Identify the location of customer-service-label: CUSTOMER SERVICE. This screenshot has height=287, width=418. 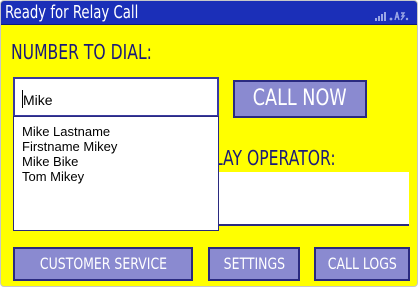
(103, 263).